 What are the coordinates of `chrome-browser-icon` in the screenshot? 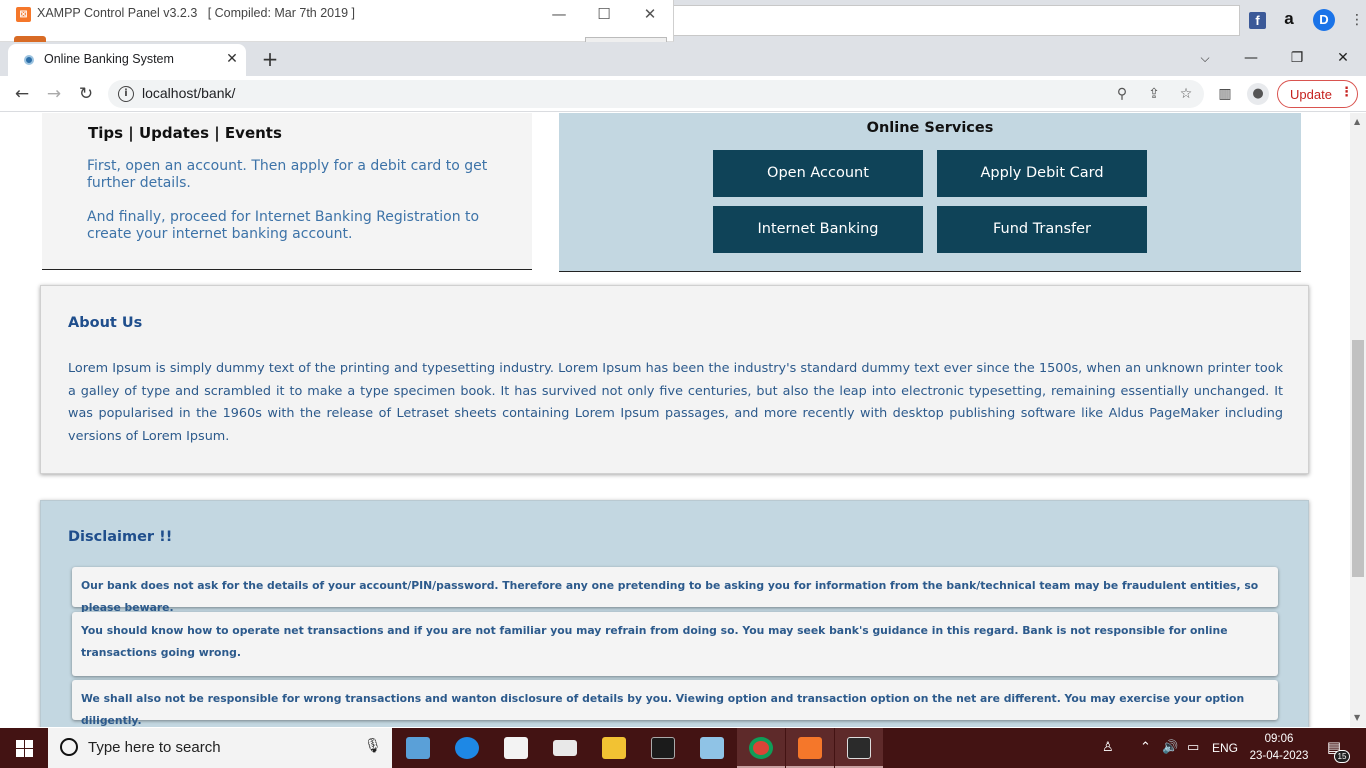 It's located at (761, 748).